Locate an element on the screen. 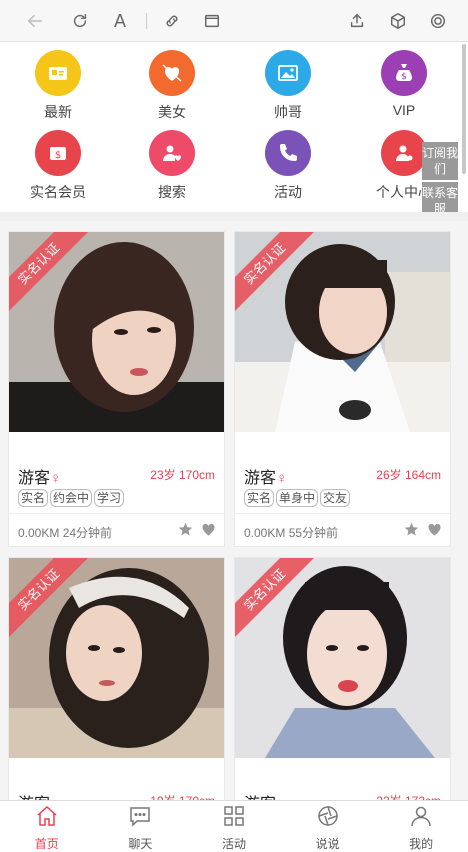 The height and width of the screenshot is (852, 468). chat-icon is located at coordinates (140, 817).